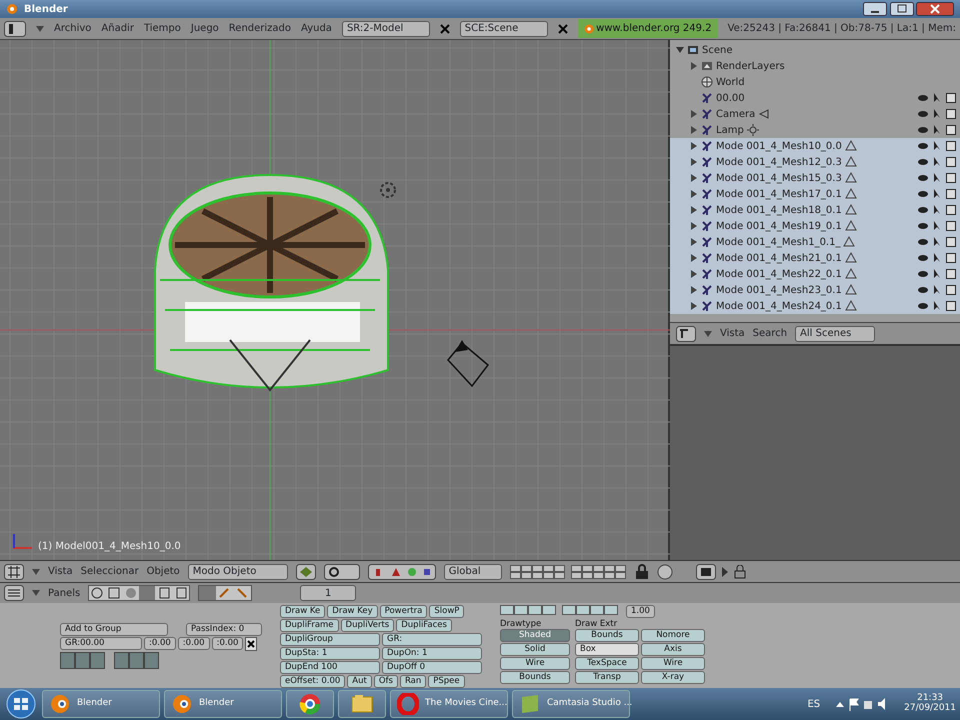 Image resolution: width=960 pixels, height=720 pixels. Describe the element at coordinates (224, 629) in the screenshot. I see `pass-index-field: PassIndex: 0` at that location.